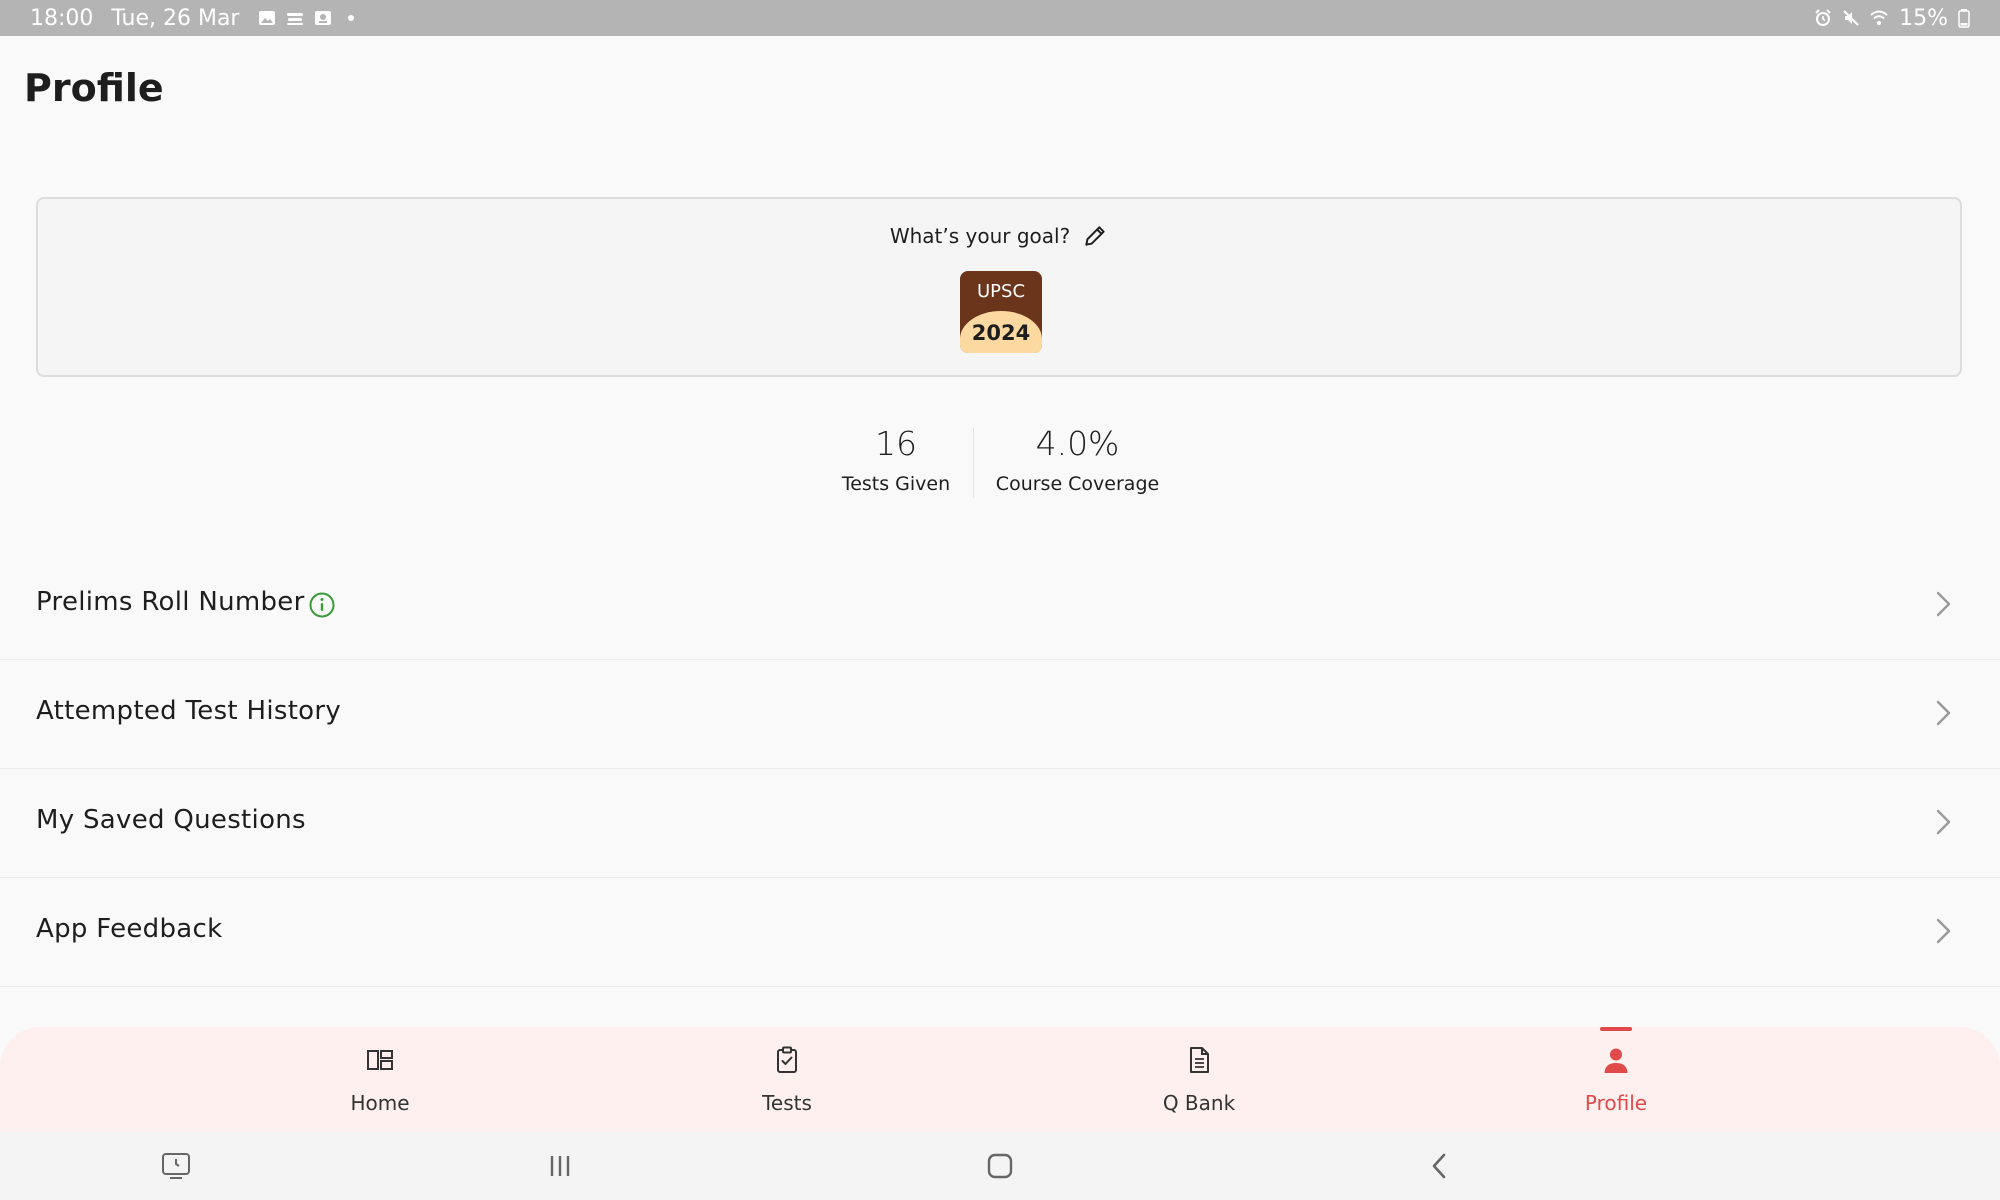 The height and width of the screenshot is (1200, 2000). Describe the element at coordinates (62, 18) in the screenshot. I see `status-time: 18:00` at that location.